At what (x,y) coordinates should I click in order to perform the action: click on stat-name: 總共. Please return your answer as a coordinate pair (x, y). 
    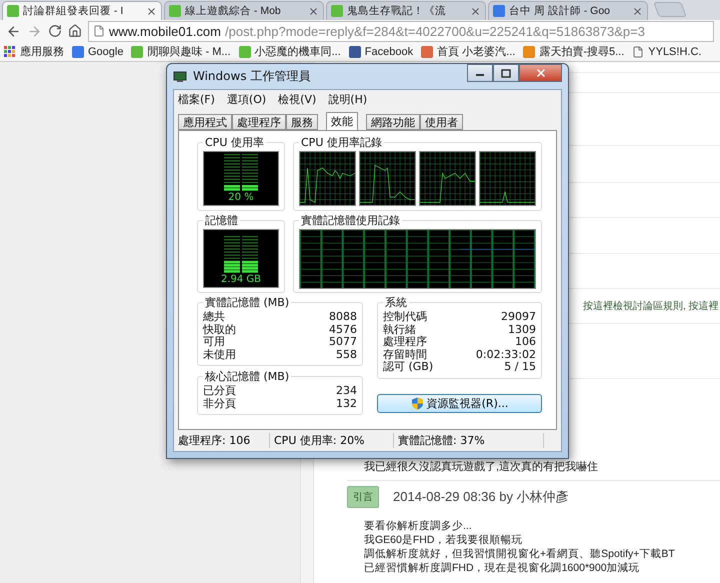
    Looking at the image, I should click on (214, 317).